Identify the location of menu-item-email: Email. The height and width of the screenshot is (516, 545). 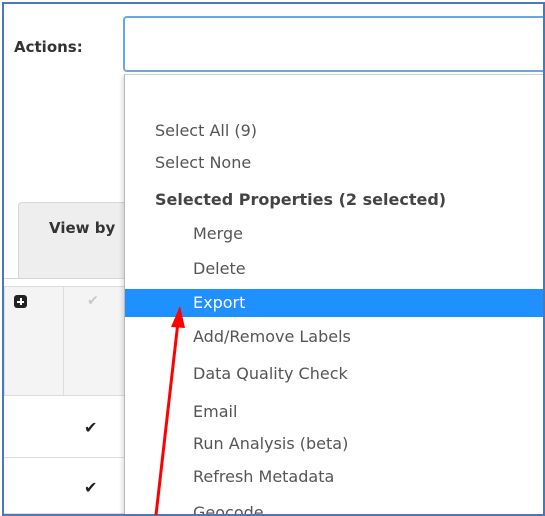
(334, 412).